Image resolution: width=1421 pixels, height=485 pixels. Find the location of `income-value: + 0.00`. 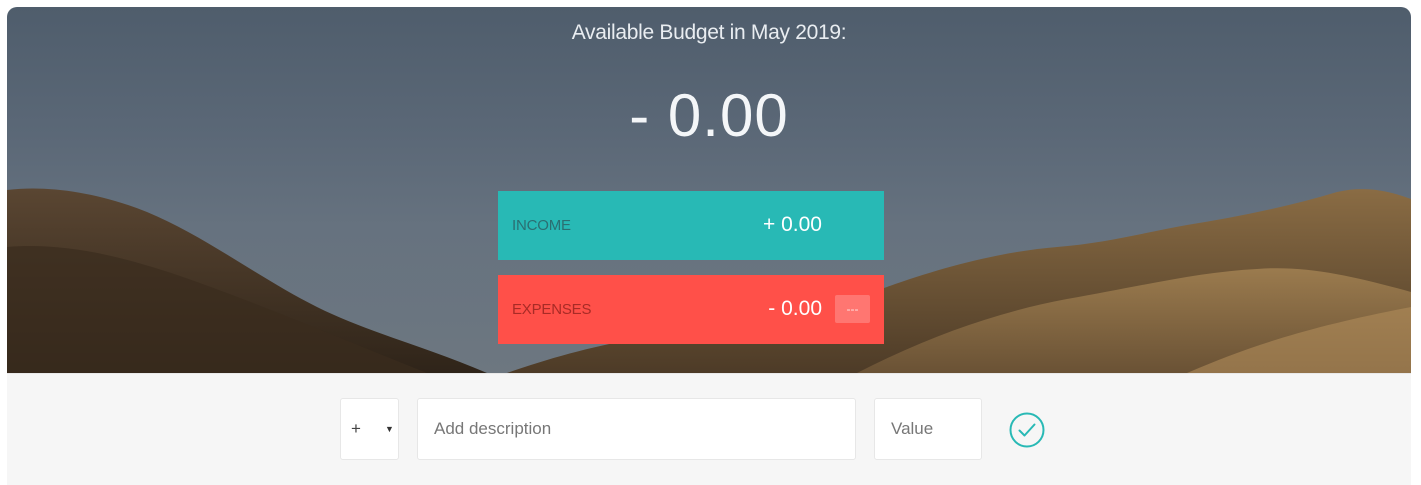

income-value: + 0.00 is located at coordinates (792, 224).